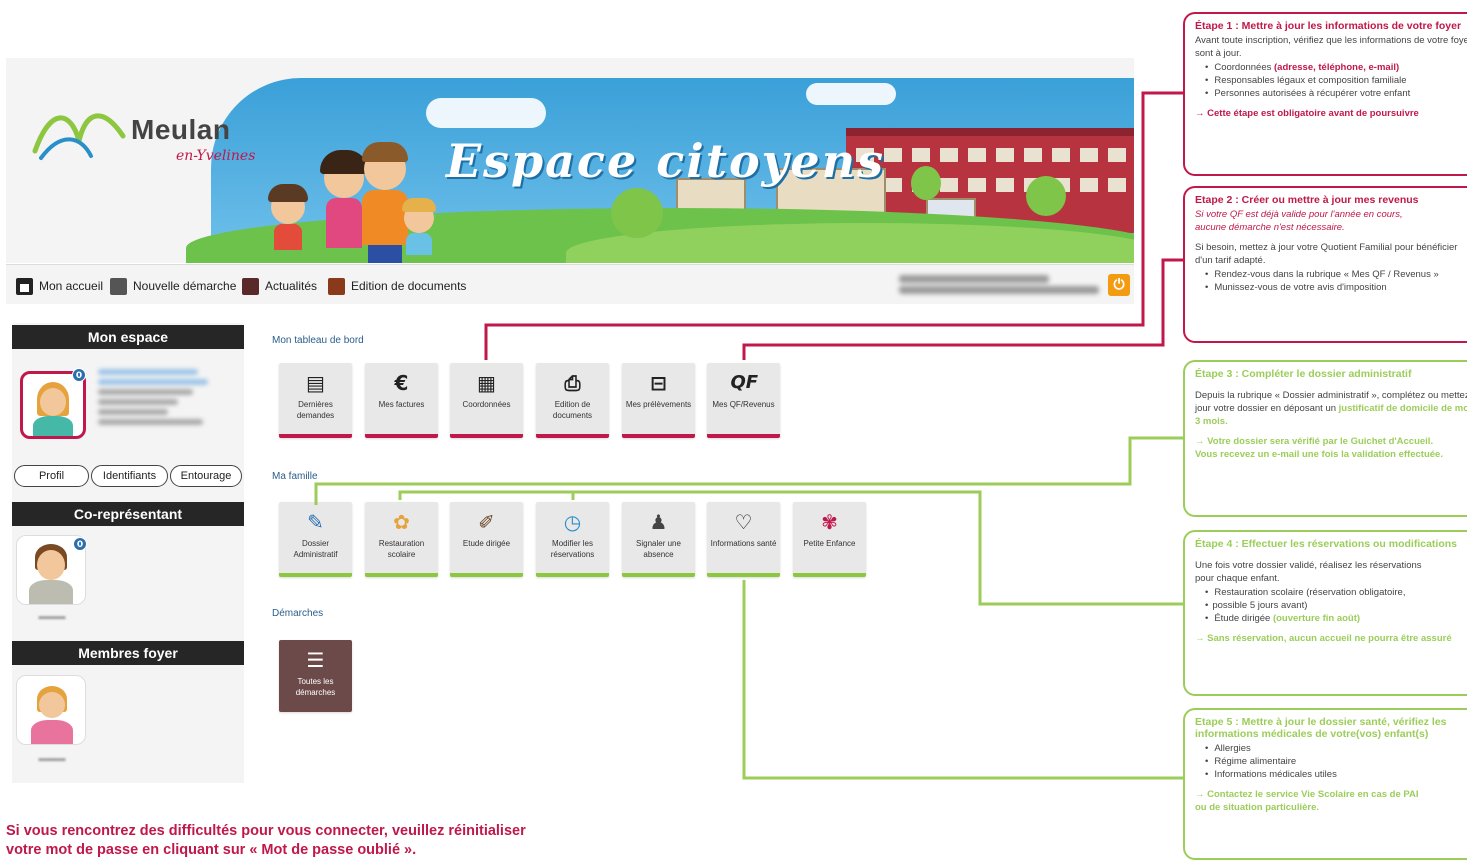 Image resolution: width=1467 pixels, height=861 pixels. Describe the element at coordinates (401, 404) in the screenshot. I see `tile-label: Mes factures` at that location.